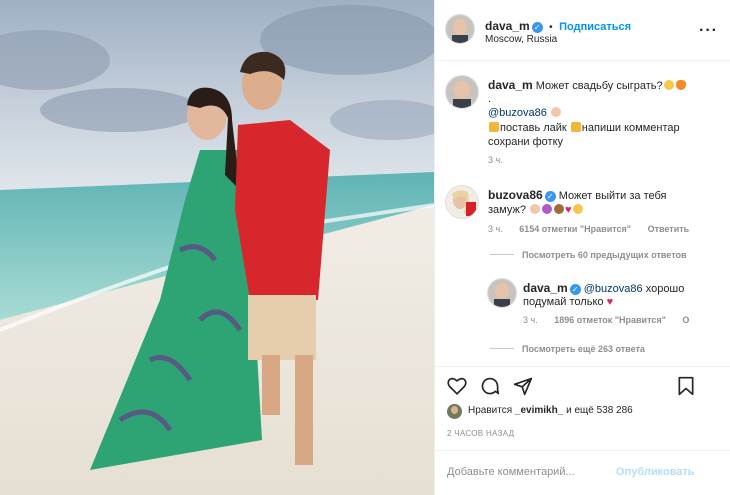 Image resolution: width=730 pixels, height=495 pixels. Describe the element at coordinates (495, 229) in the screenshot. I see `comment-time: 3 ч.` at that location.